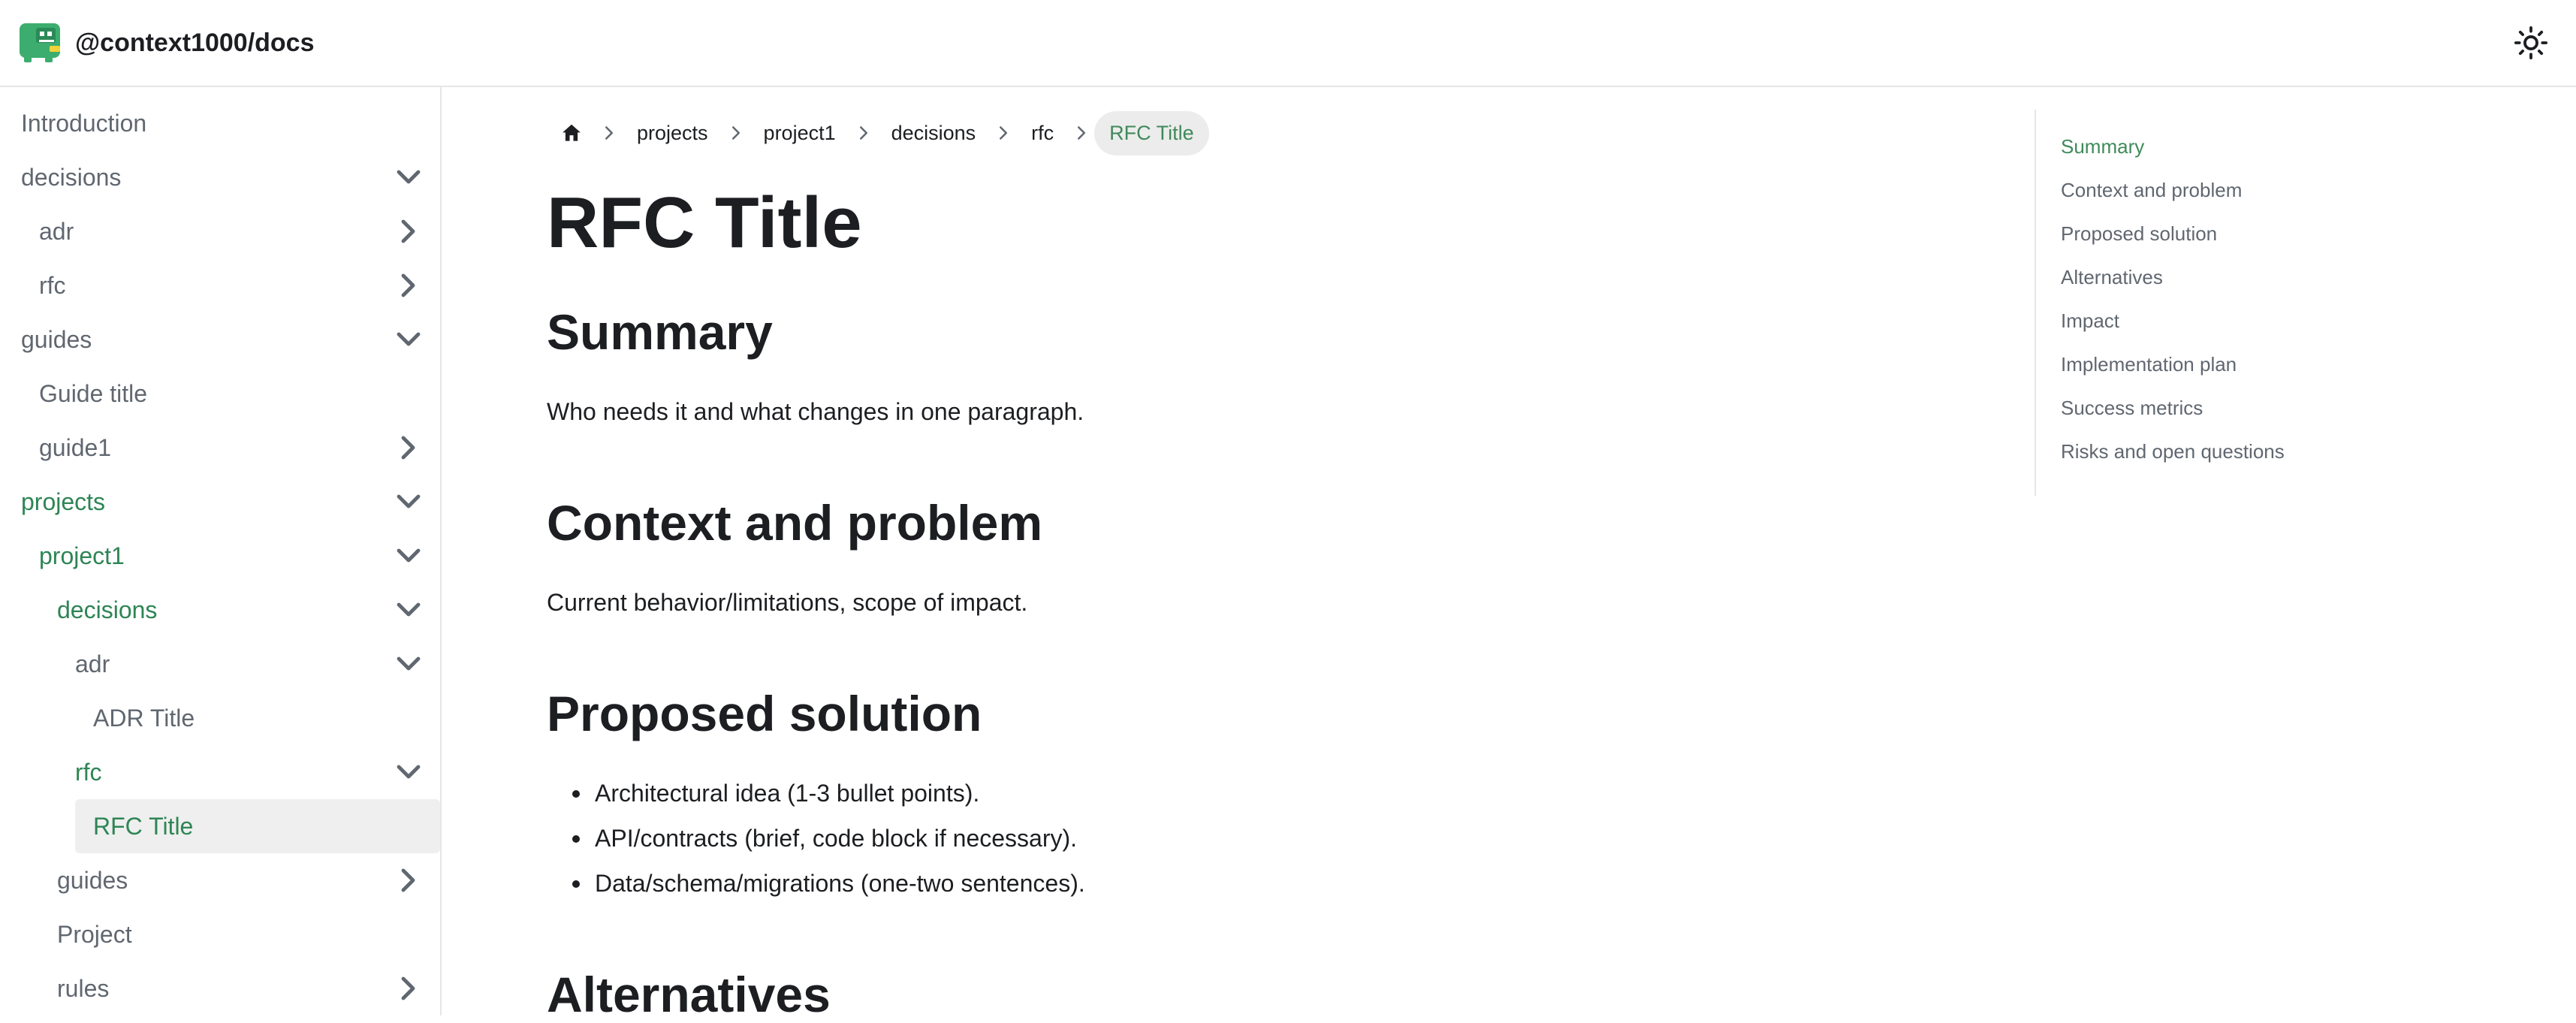 The width and height of the screenshot is (2576, 1023). I want to click on theme-toggle-button, so click(2531, 43).